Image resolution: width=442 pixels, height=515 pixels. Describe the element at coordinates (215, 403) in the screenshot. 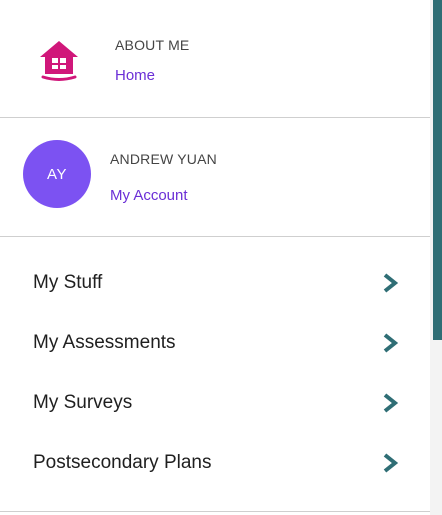

I see `menu-item-my-surveys: My Surveys` at that location.